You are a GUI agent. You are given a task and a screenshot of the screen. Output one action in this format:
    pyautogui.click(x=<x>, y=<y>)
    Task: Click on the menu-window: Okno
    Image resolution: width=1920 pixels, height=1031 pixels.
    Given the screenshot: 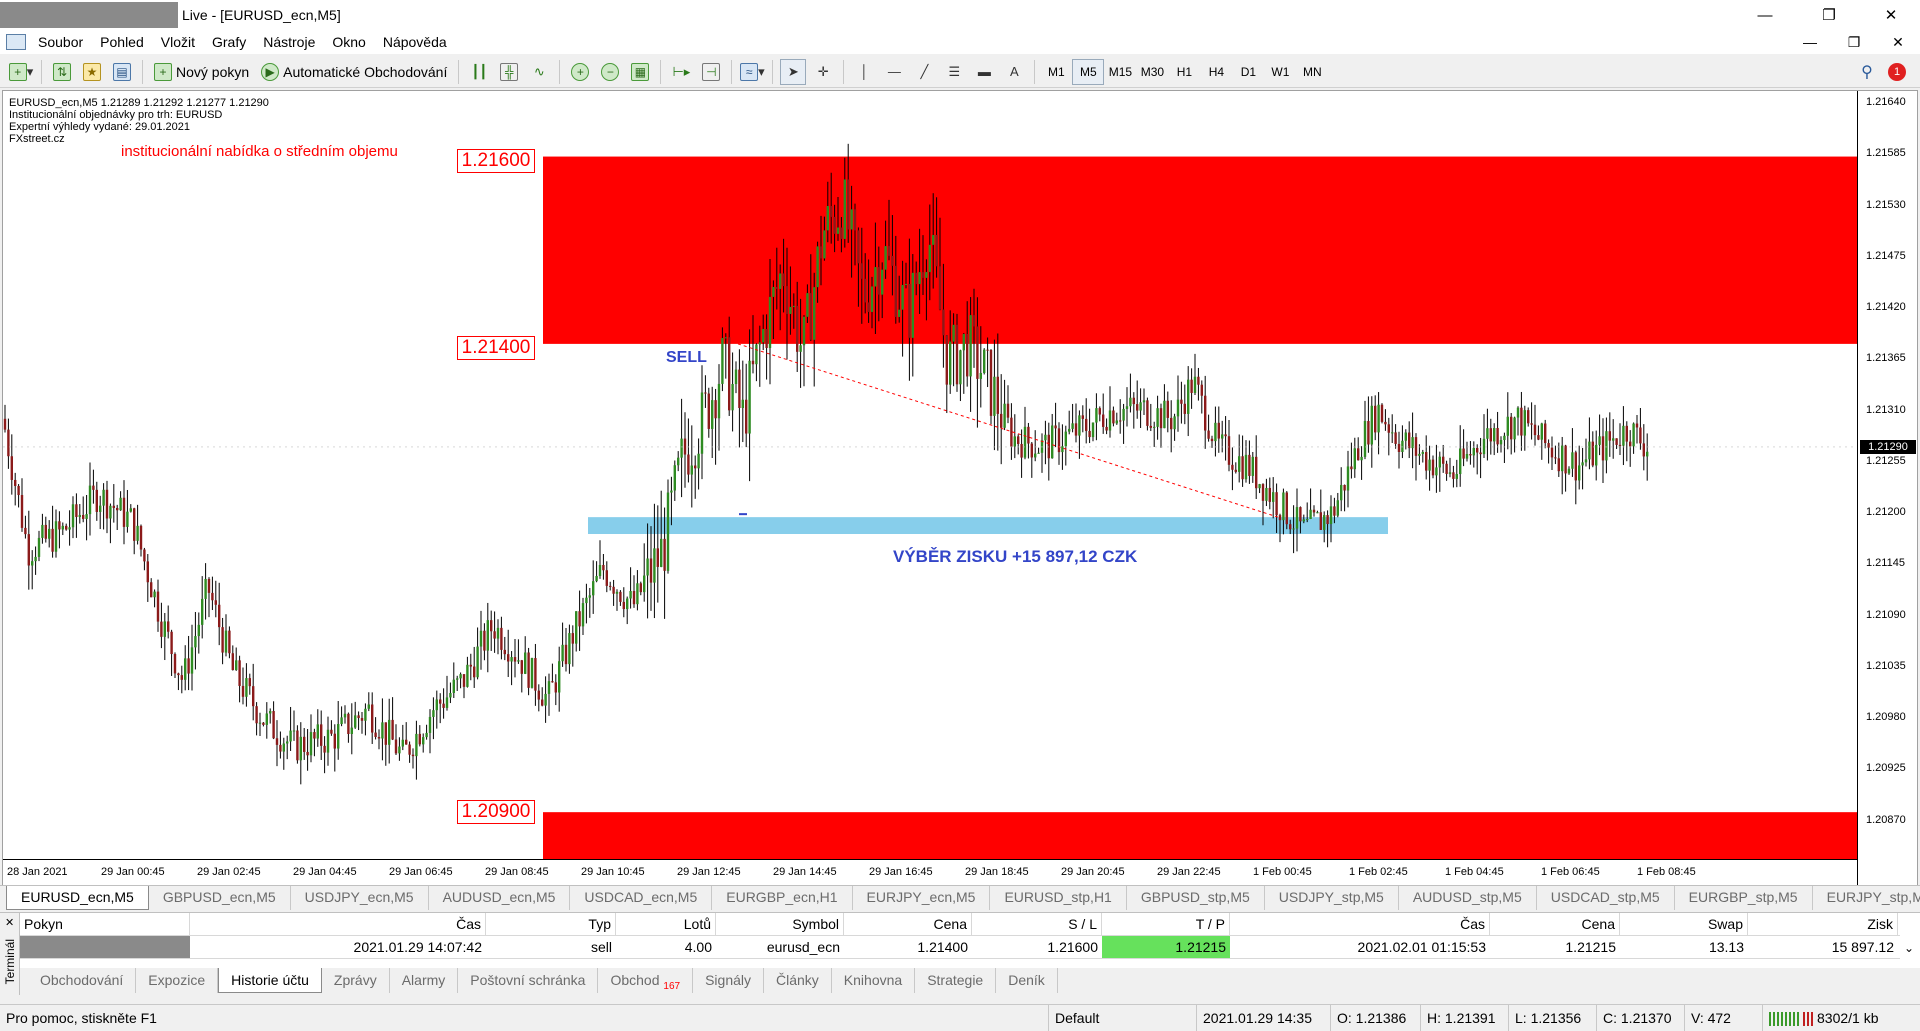 What is the action you would take?
    pyautogui.click(x=351, y=42)
    